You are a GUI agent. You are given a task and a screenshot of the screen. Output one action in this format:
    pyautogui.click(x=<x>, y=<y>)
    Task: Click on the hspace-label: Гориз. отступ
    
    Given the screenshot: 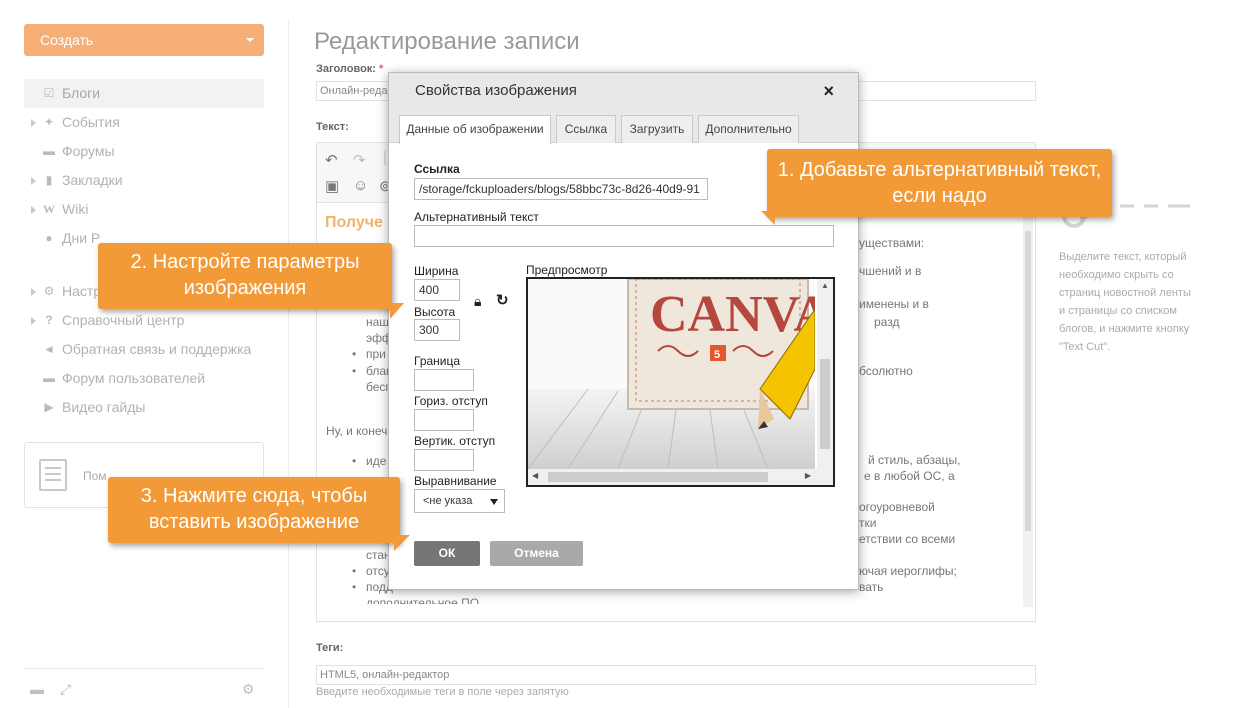 What is the action you would take?
    pyautogui.click(x=451, y=401)
    